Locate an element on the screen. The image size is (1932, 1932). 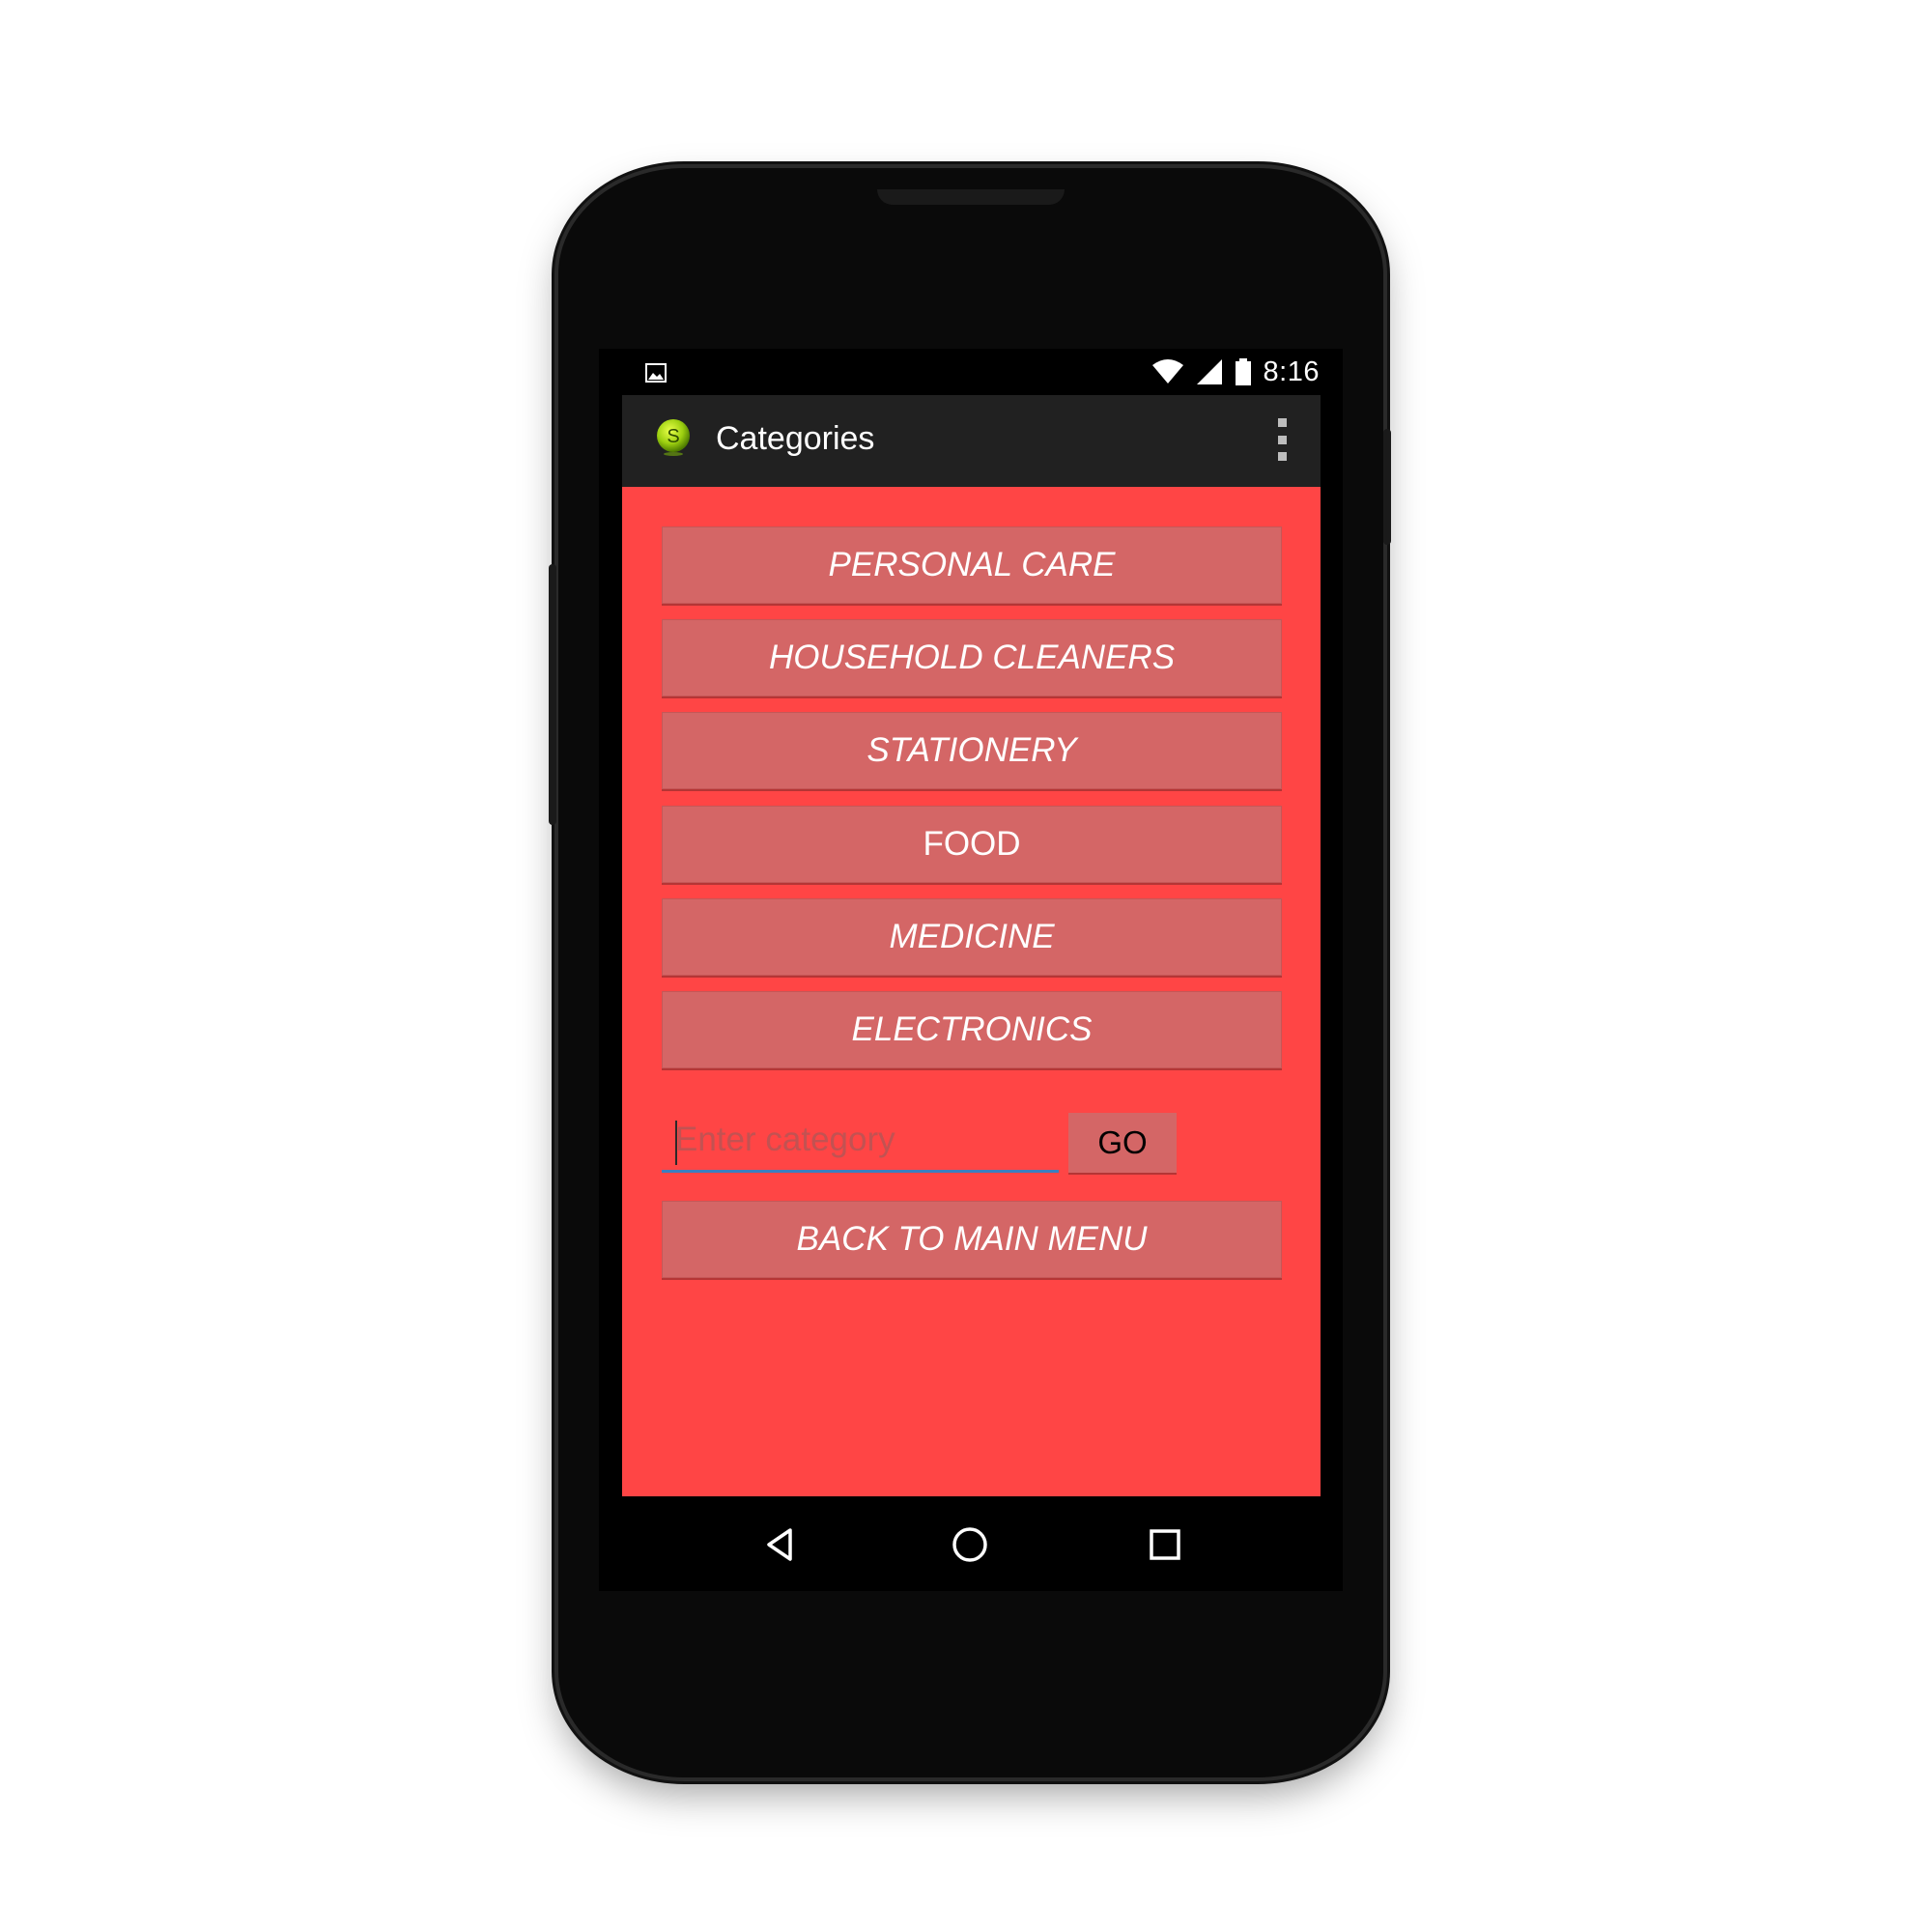
category-button-electronics: ELECTRONICS is located at coordinates (972, 1029).